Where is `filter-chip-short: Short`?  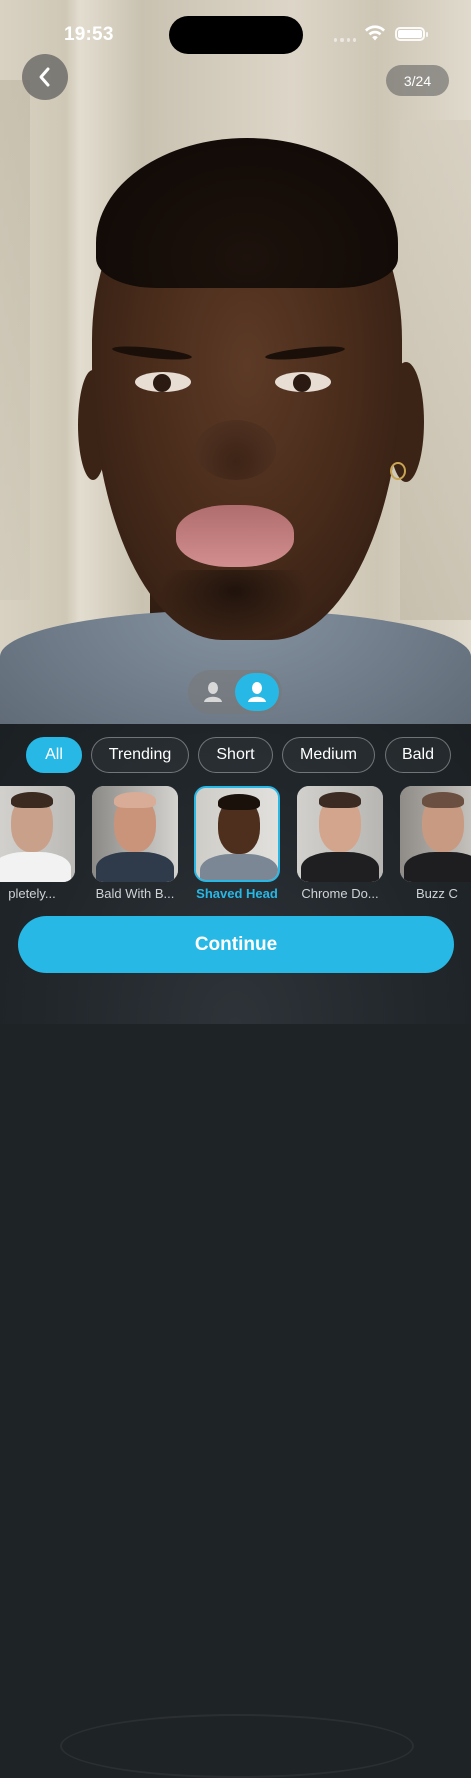 filter-chip-short: Short is located at coordinates (235, 755).